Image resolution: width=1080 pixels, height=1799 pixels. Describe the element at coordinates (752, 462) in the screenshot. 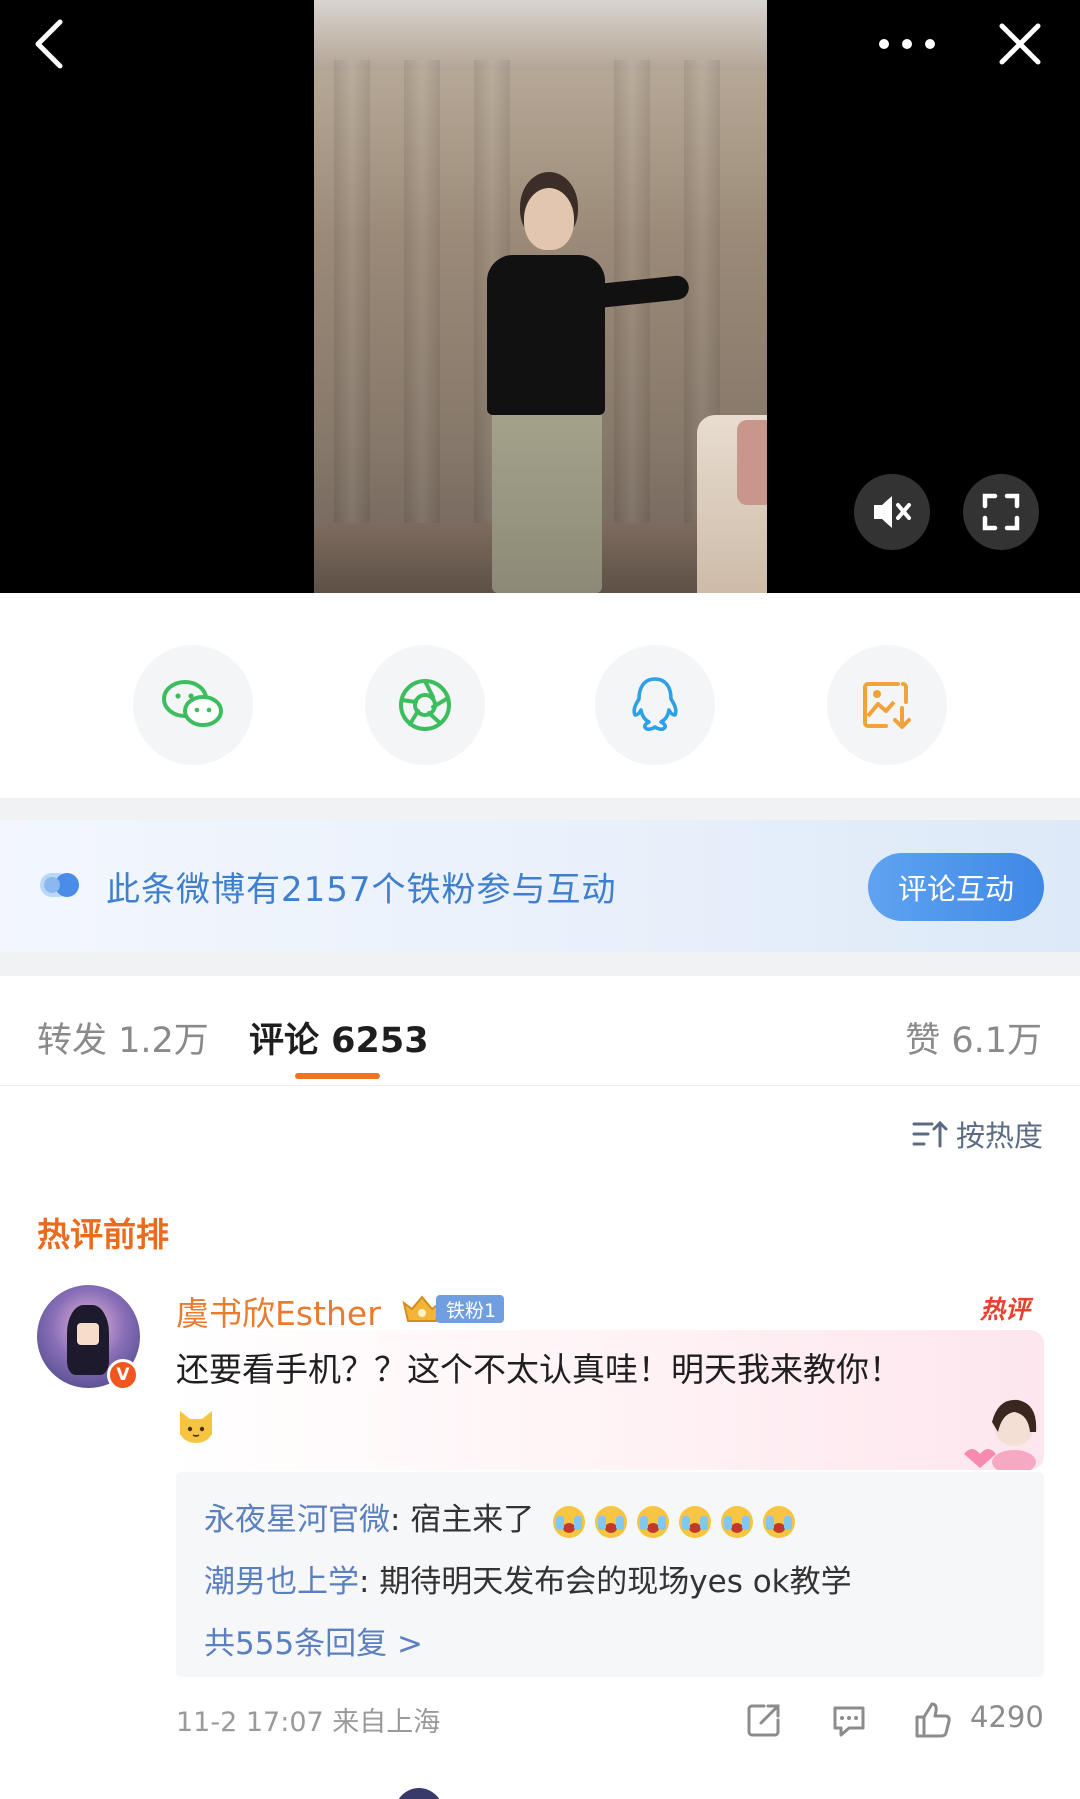

I see `video-pillow` at that location.